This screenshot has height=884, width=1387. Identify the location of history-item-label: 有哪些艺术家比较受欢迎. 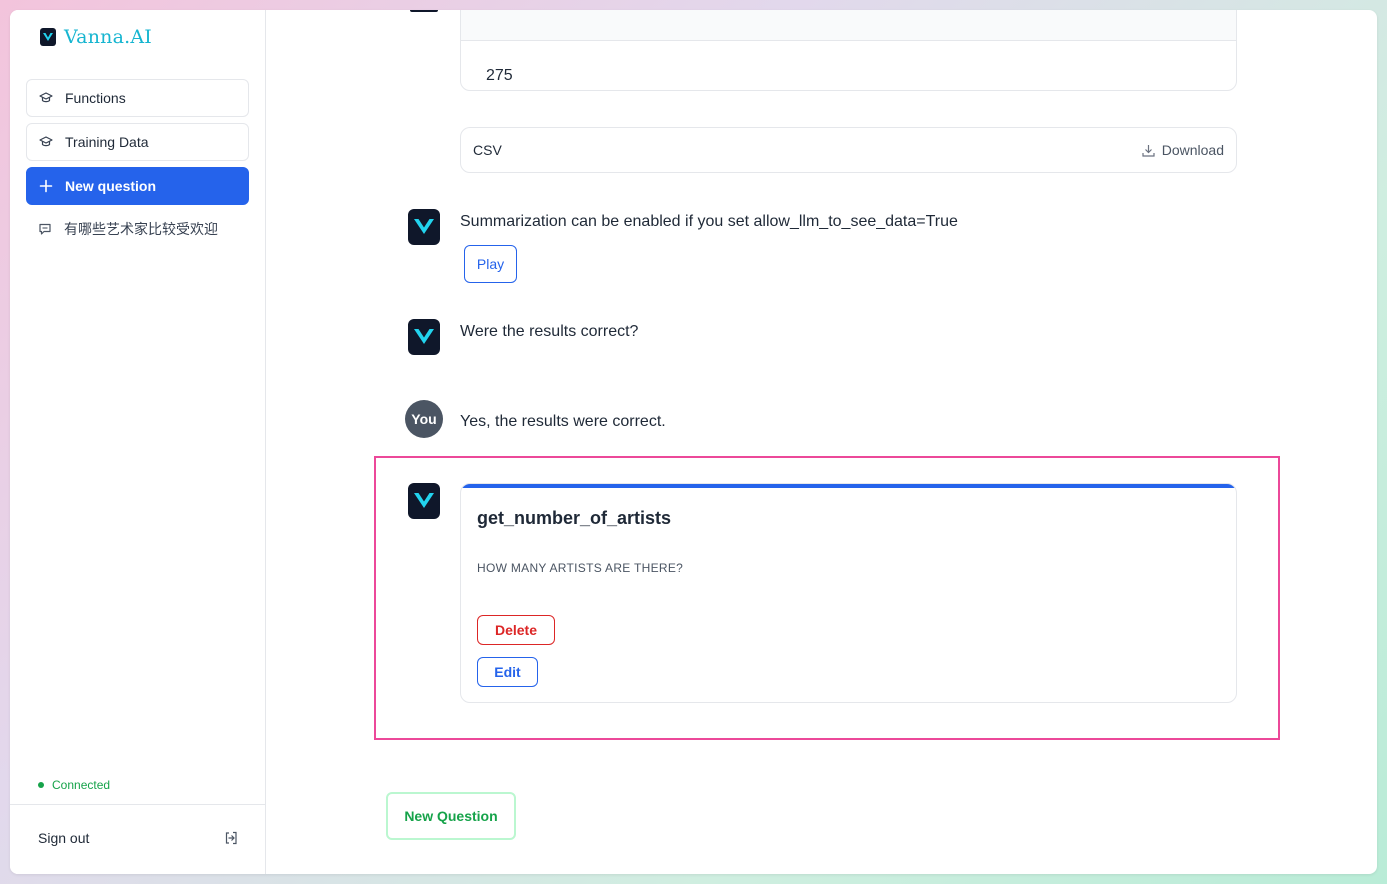
(141, 229).